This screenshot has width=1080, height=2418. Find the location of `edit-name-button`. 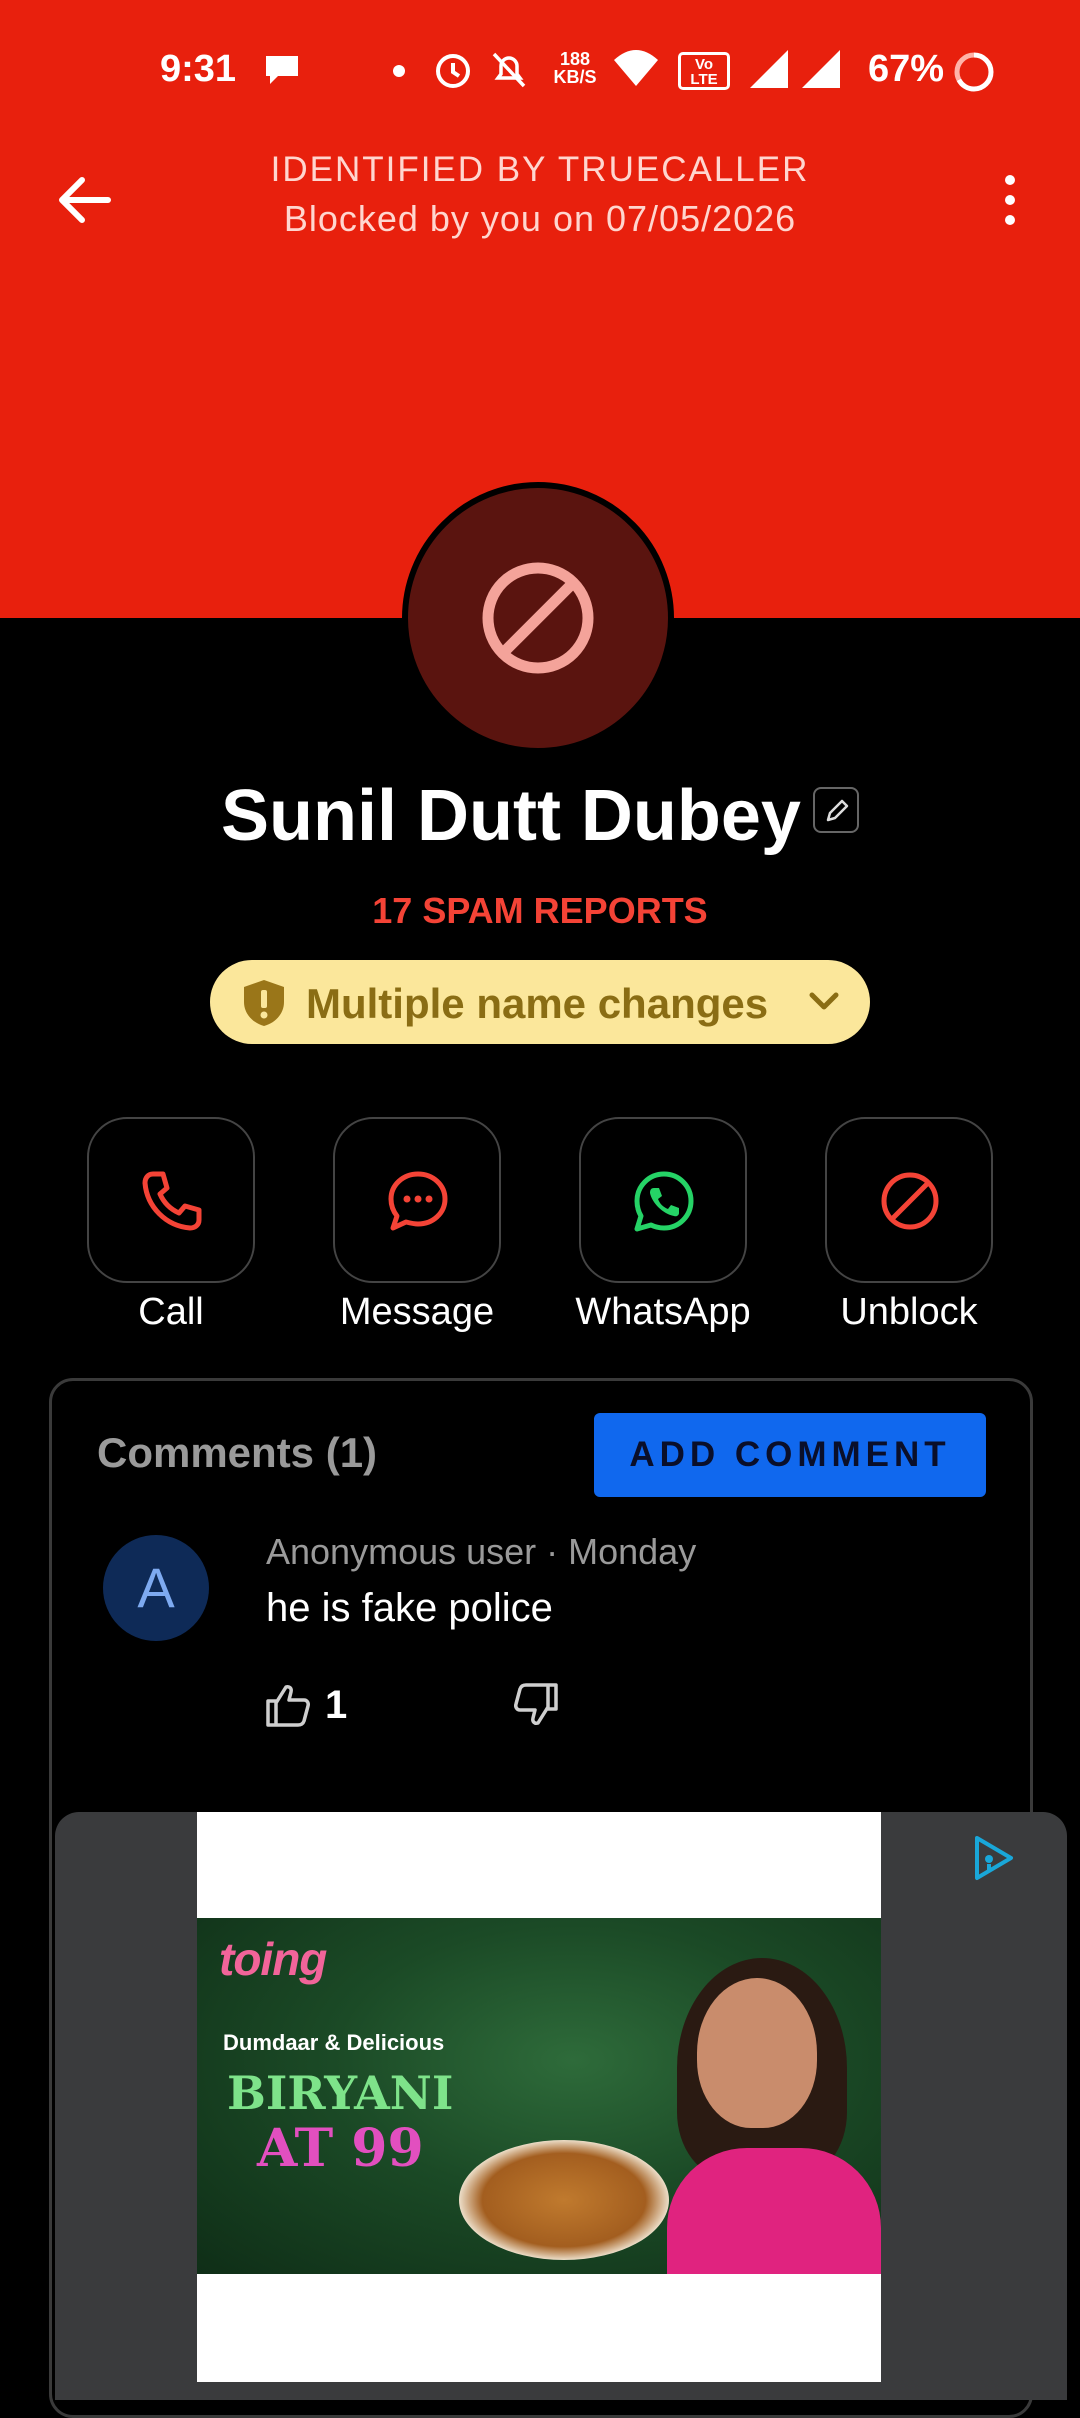

edit-name-button is located at coordinates (835, 810).